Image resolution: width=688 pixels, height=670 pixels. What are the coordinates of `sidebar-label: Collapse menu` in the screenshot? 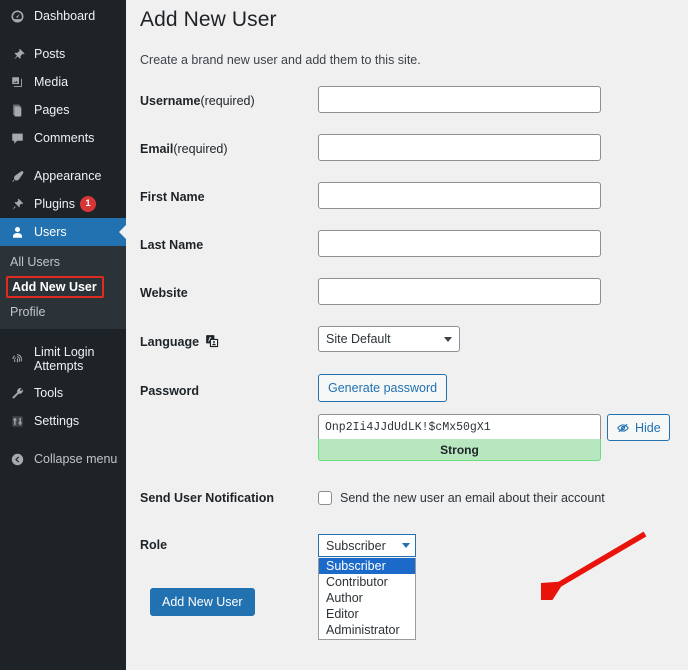 It's located at (76, 458).